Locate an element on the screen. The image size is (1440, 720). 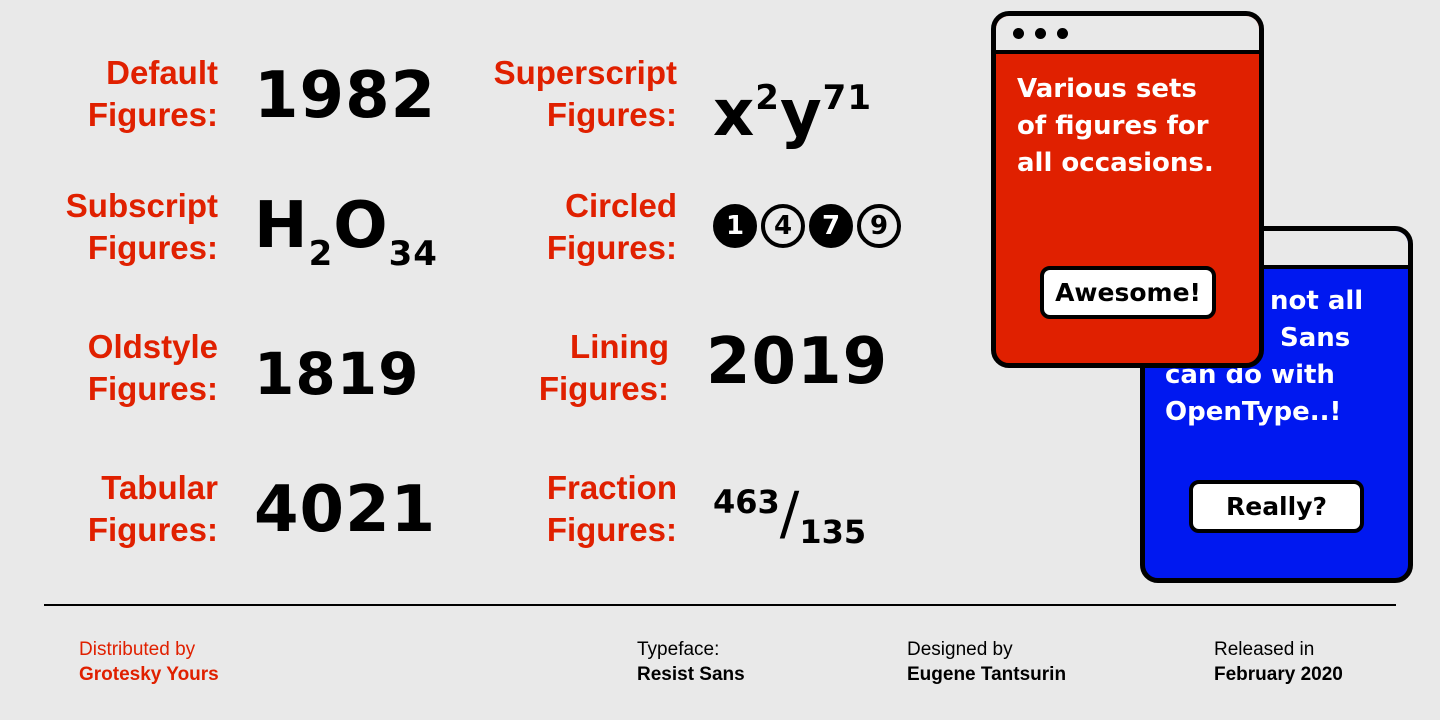
sample-tabular-figures: 4021 is located at coordinates (345, 510).